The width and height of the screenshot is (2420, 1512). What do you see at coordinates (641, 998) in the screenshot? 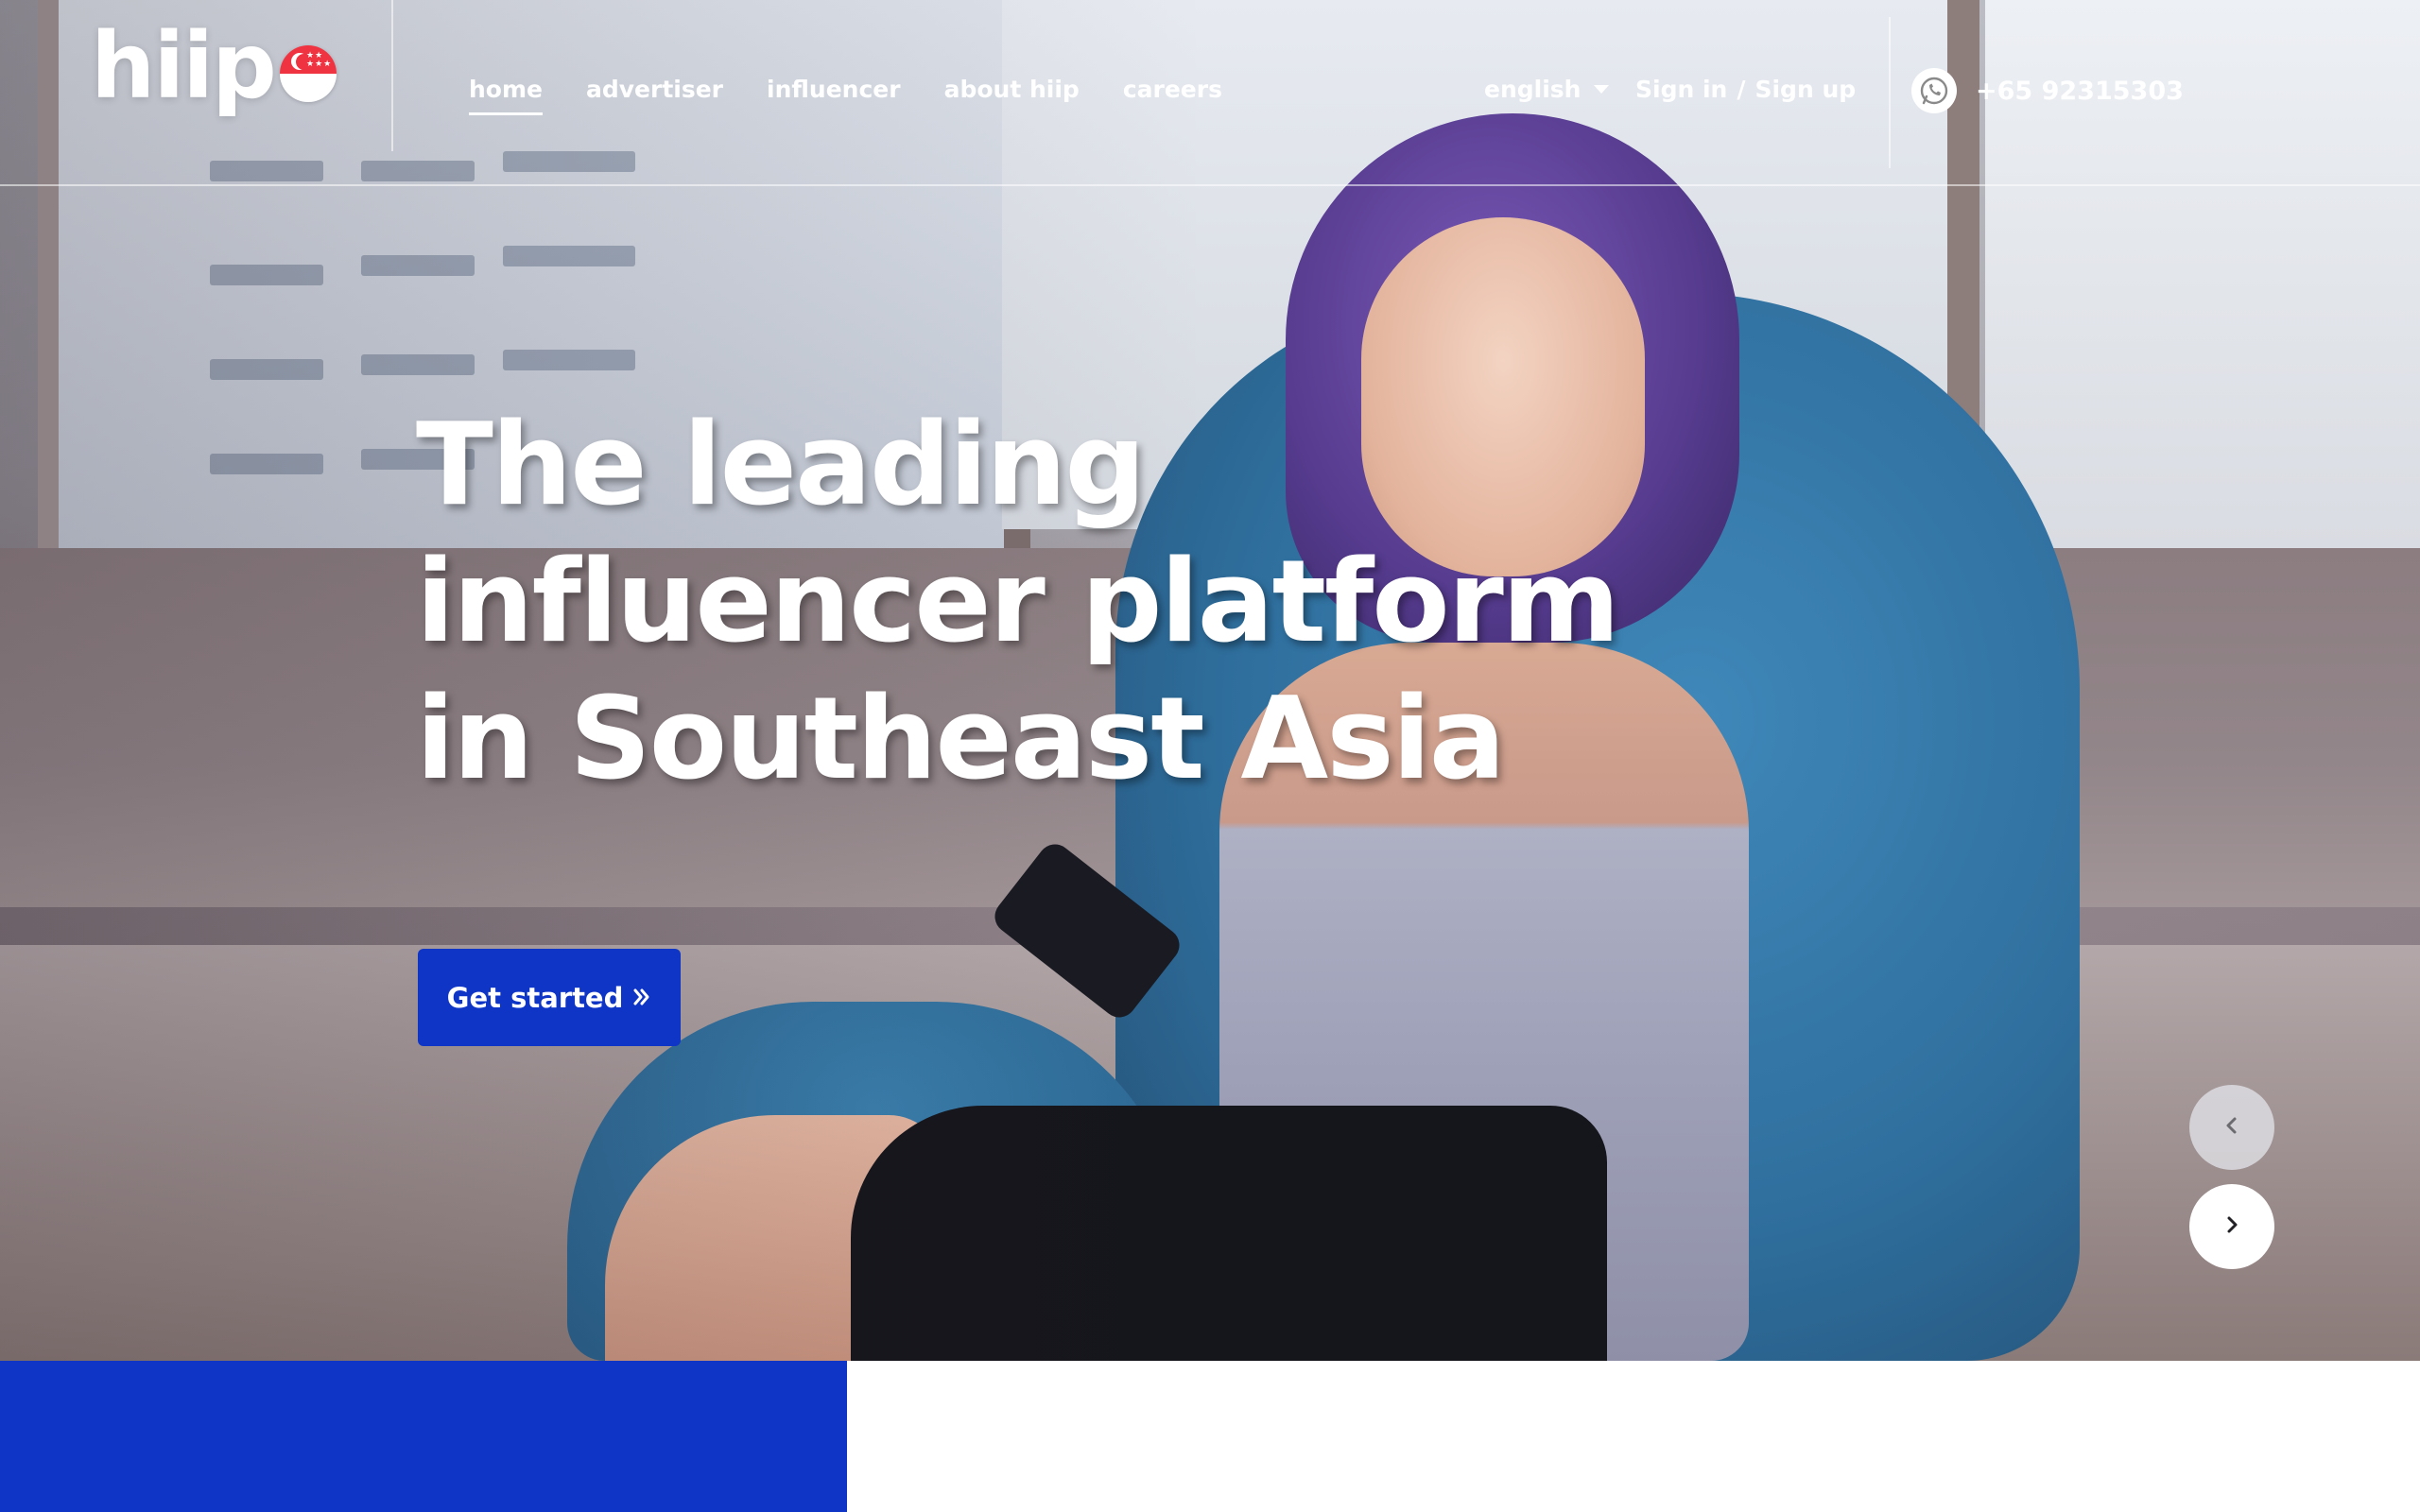
I see `double-chevron-right-icon` at bounding box center [641, 998].